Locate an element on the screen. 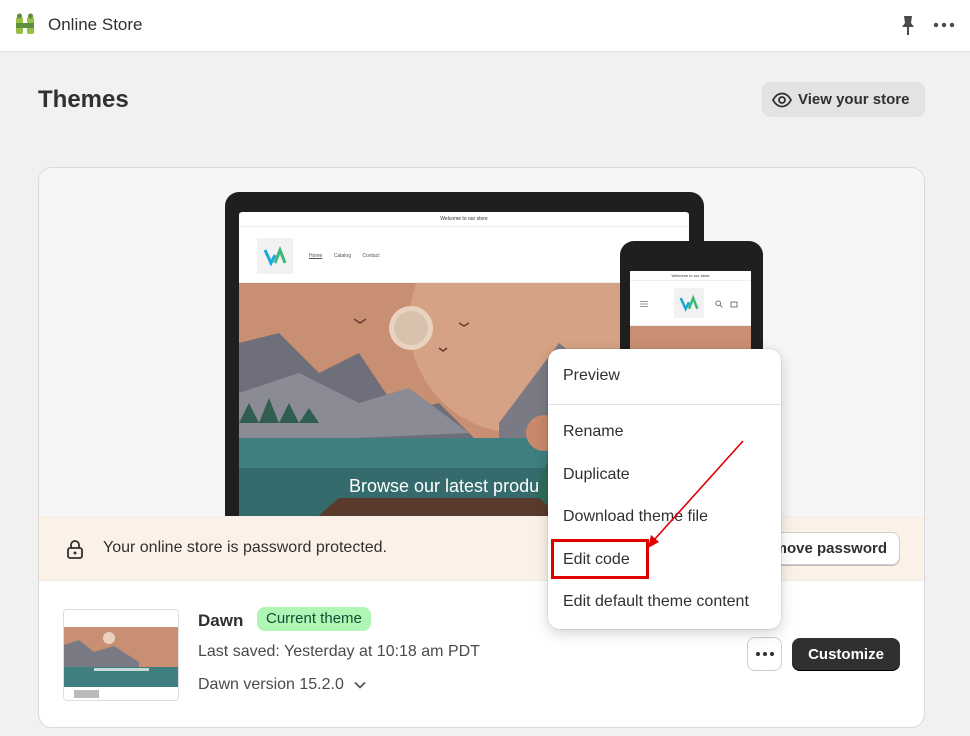 The width and height of the screenshot is (970, 736). menu-item-rename: Rename is located at coordinates (593, 432).